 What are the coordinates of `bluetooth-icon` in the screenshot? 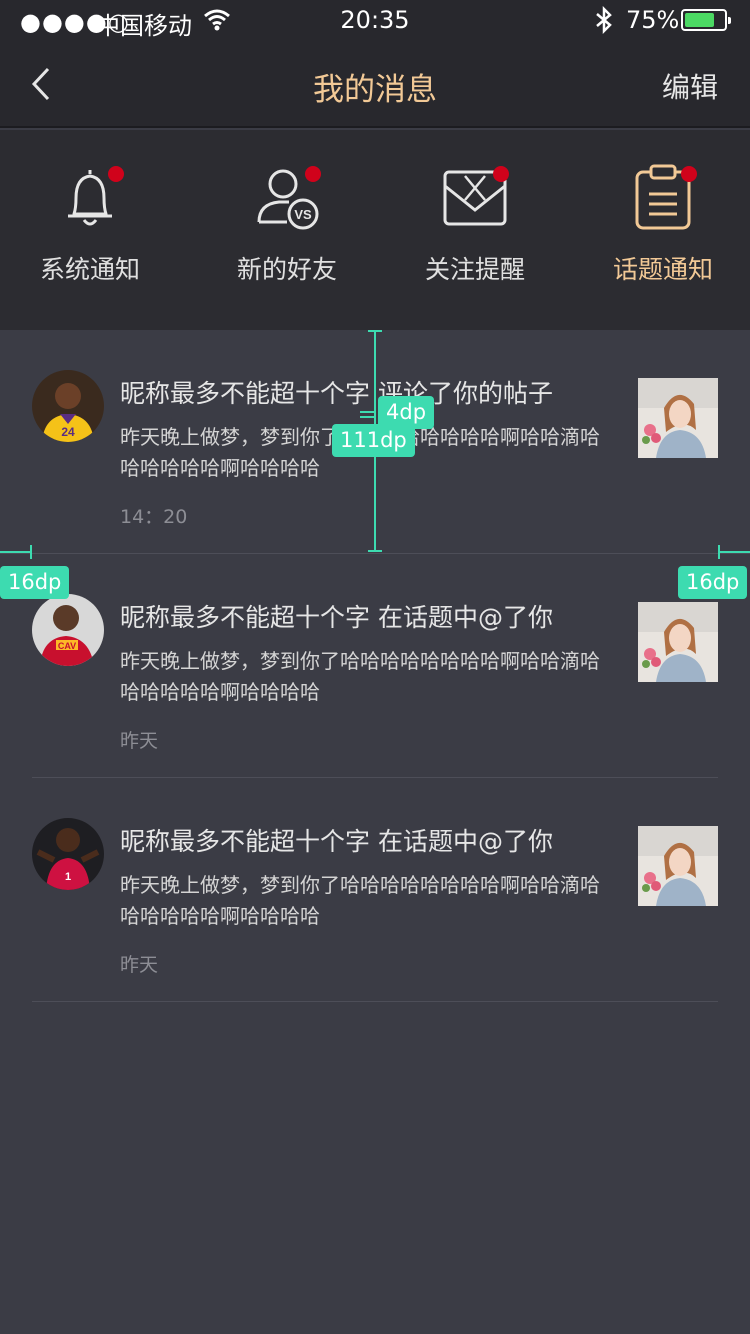 It's located at (604, 22).